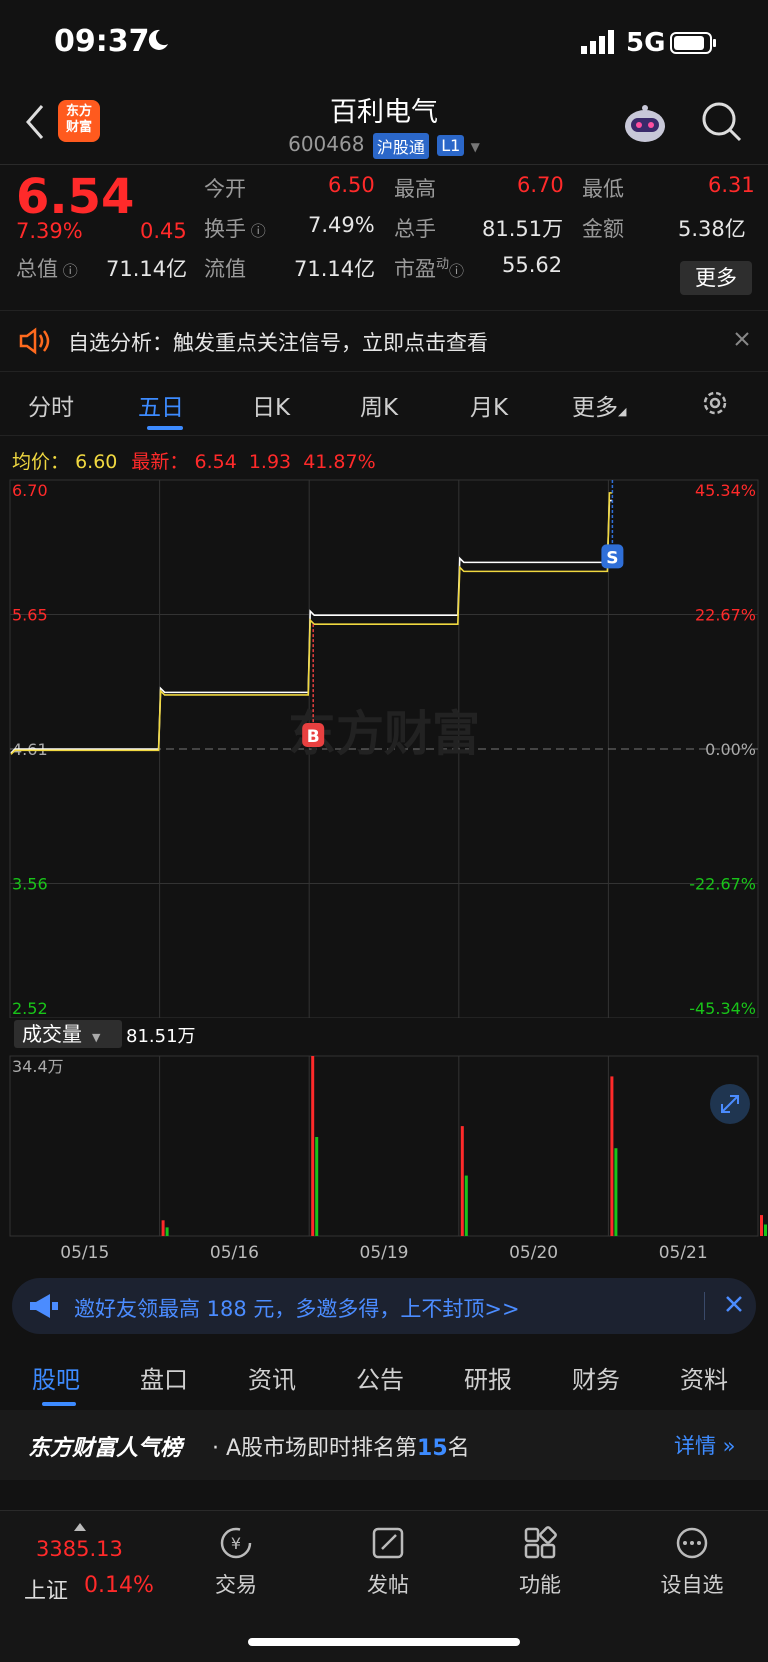 The height and width of the screenshot is (1662, 768). Describe the element at coordinates (225, 189) in the screenshot. I see `open-label: 今开` at that location.